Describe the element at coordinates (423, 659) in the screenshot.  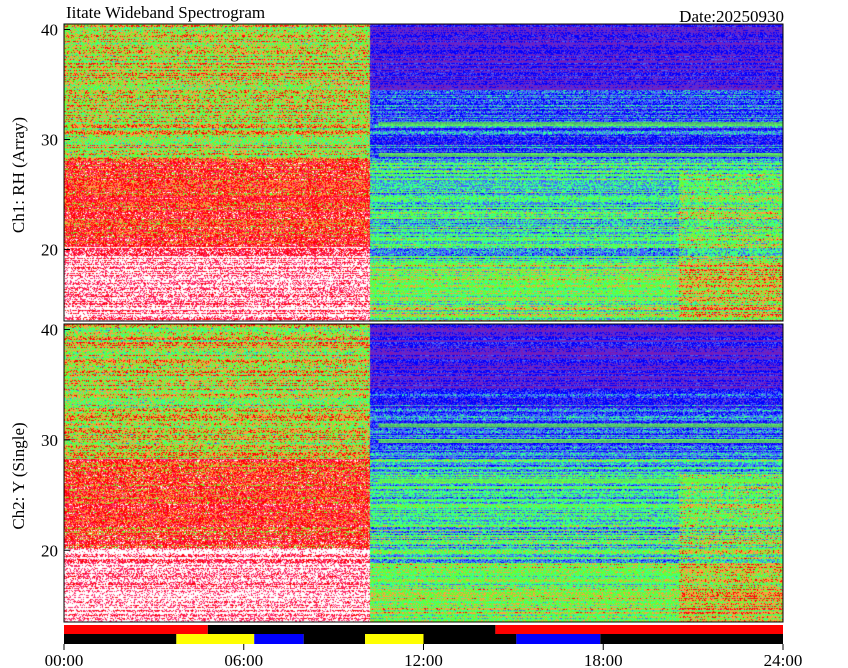
I see `xtick-label-2: 12:00` at that location.